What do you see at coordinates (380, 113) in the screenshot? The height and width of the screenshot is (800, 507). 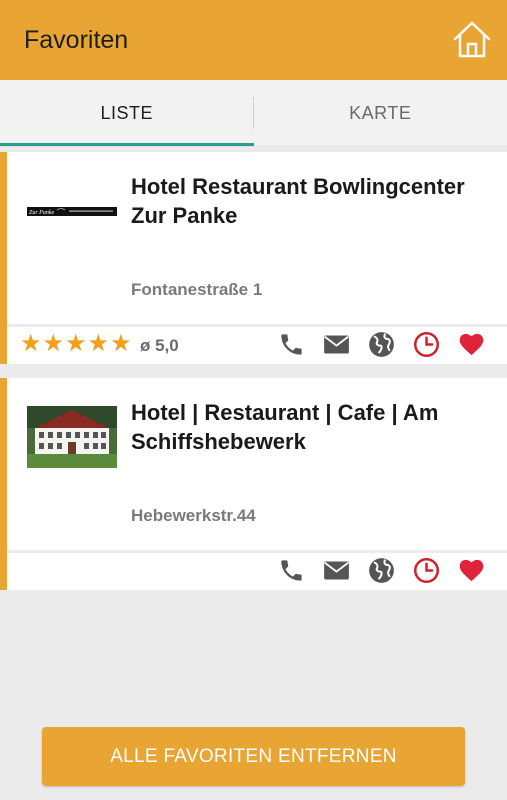 I see `tab-karte: KARTE` at bounding box center [380, 113].